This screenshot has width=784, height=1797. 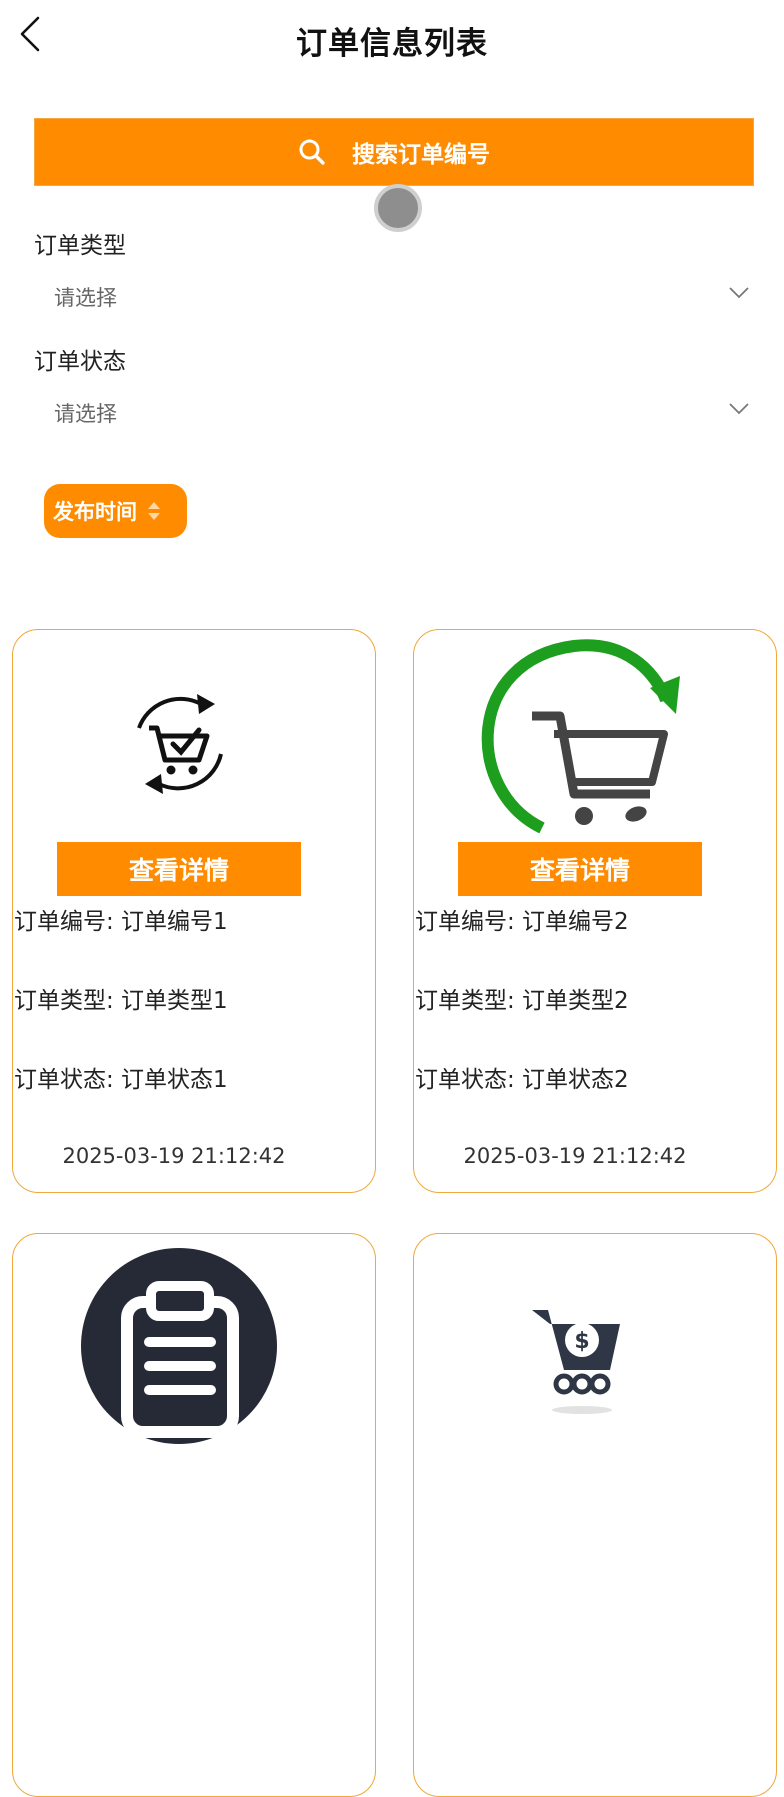 I want to click on touch-indicator, so click(x=398, y=208).